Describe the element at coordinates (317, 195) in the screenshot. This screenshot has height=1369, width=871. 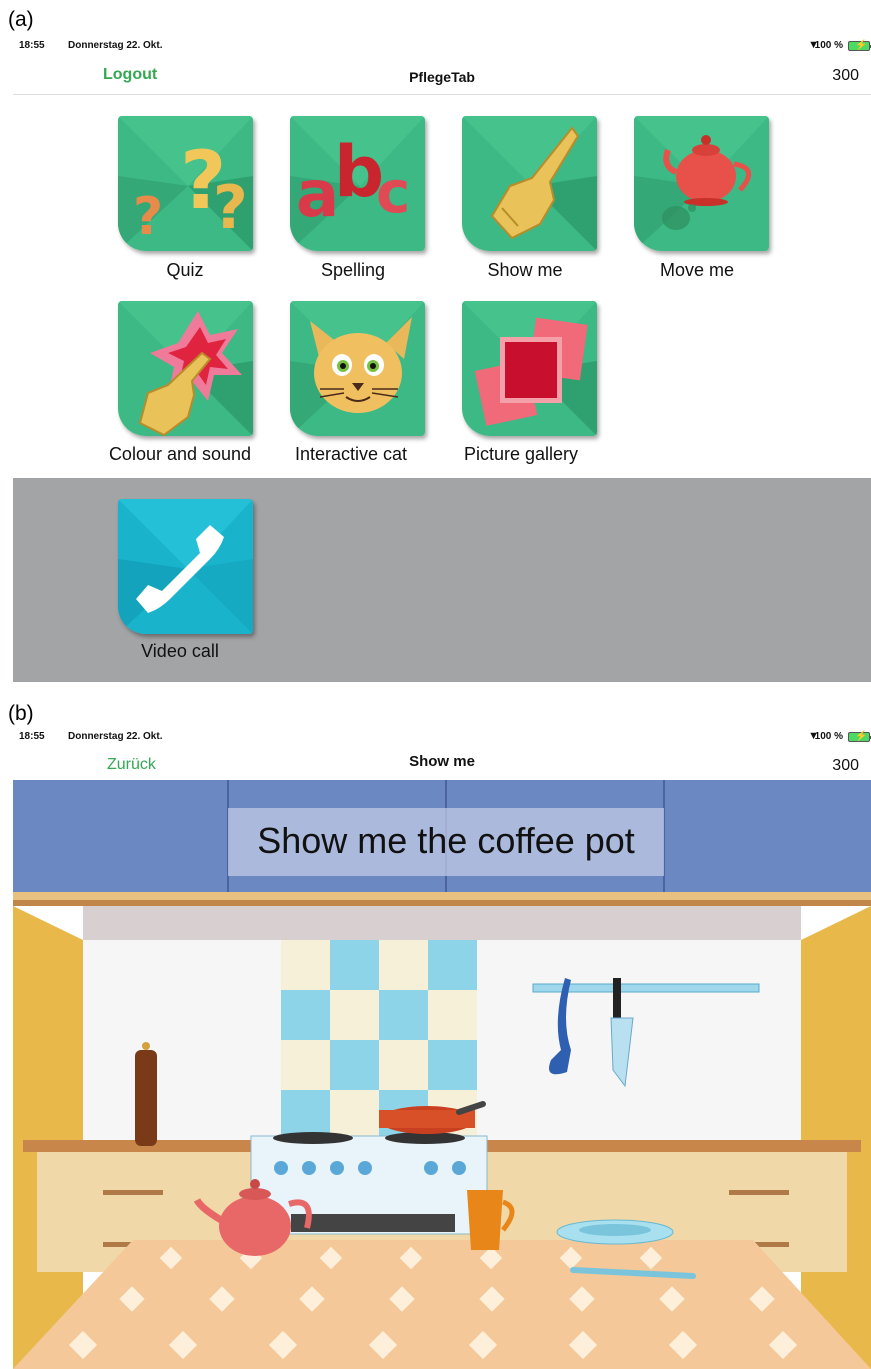
I see `svg-text: a` at that location.